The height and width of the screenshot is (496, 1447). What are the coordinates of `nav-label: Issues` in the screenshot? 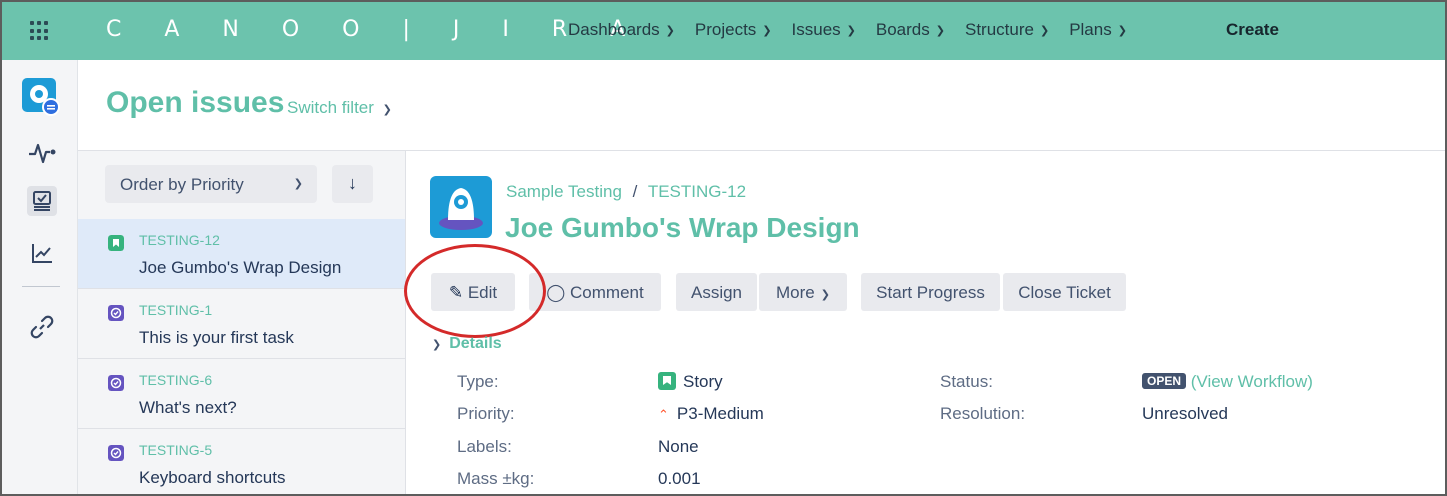 It's located at (816, 29).